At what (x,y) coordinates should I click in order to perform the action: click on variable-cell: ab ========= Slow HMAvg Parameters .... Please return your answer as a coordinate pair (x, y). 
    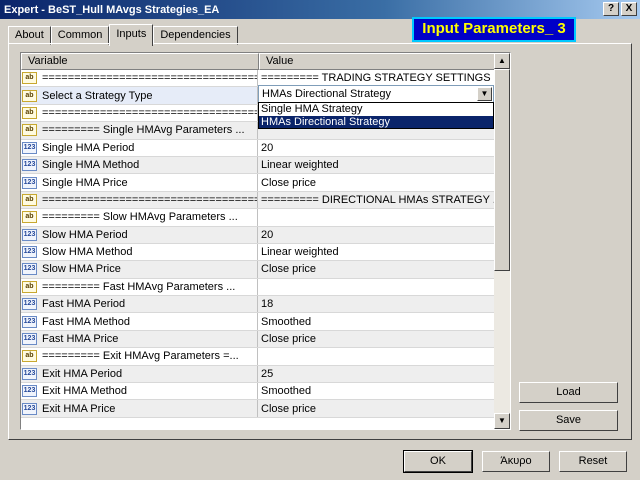
    Looking at the image, I should click on (139, 217).